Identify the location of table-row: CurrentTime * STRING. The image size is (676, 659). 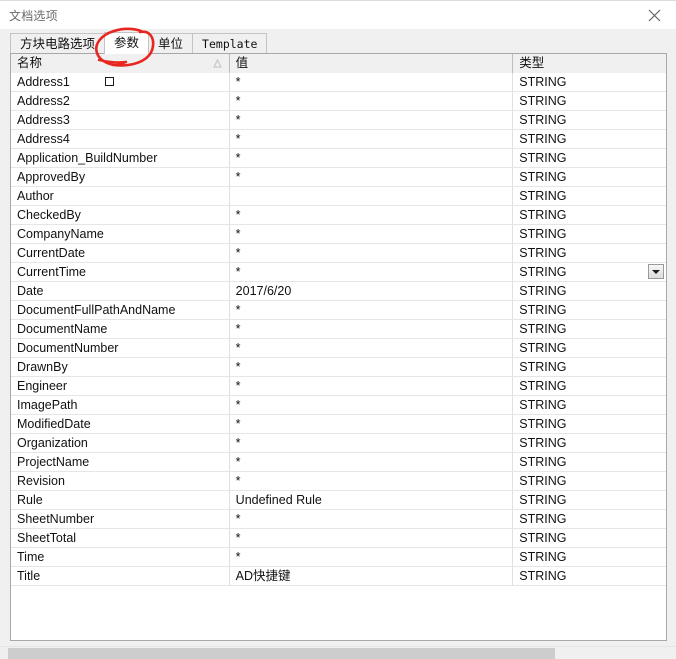
(338, 272).